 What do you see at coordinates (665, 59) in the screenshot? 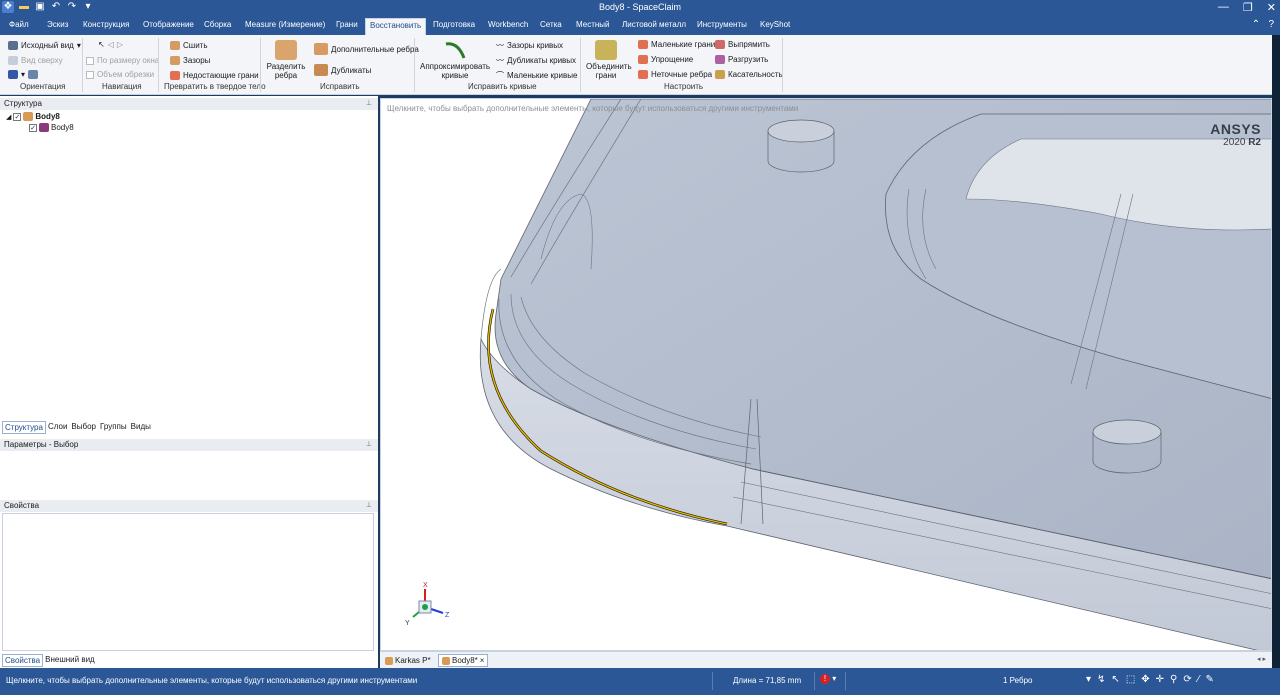
I see `simplify-button: Упрощение` at bounding box center [665, 59].